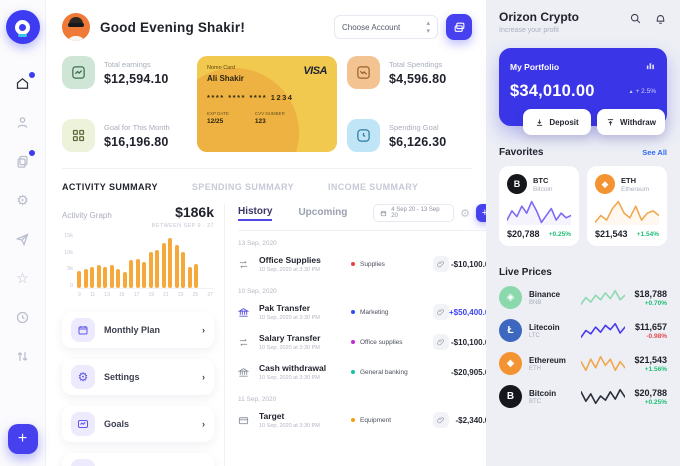  Describe the element at coordinates (145, 261) in the screenshot. I see `activity-bars` at that location.